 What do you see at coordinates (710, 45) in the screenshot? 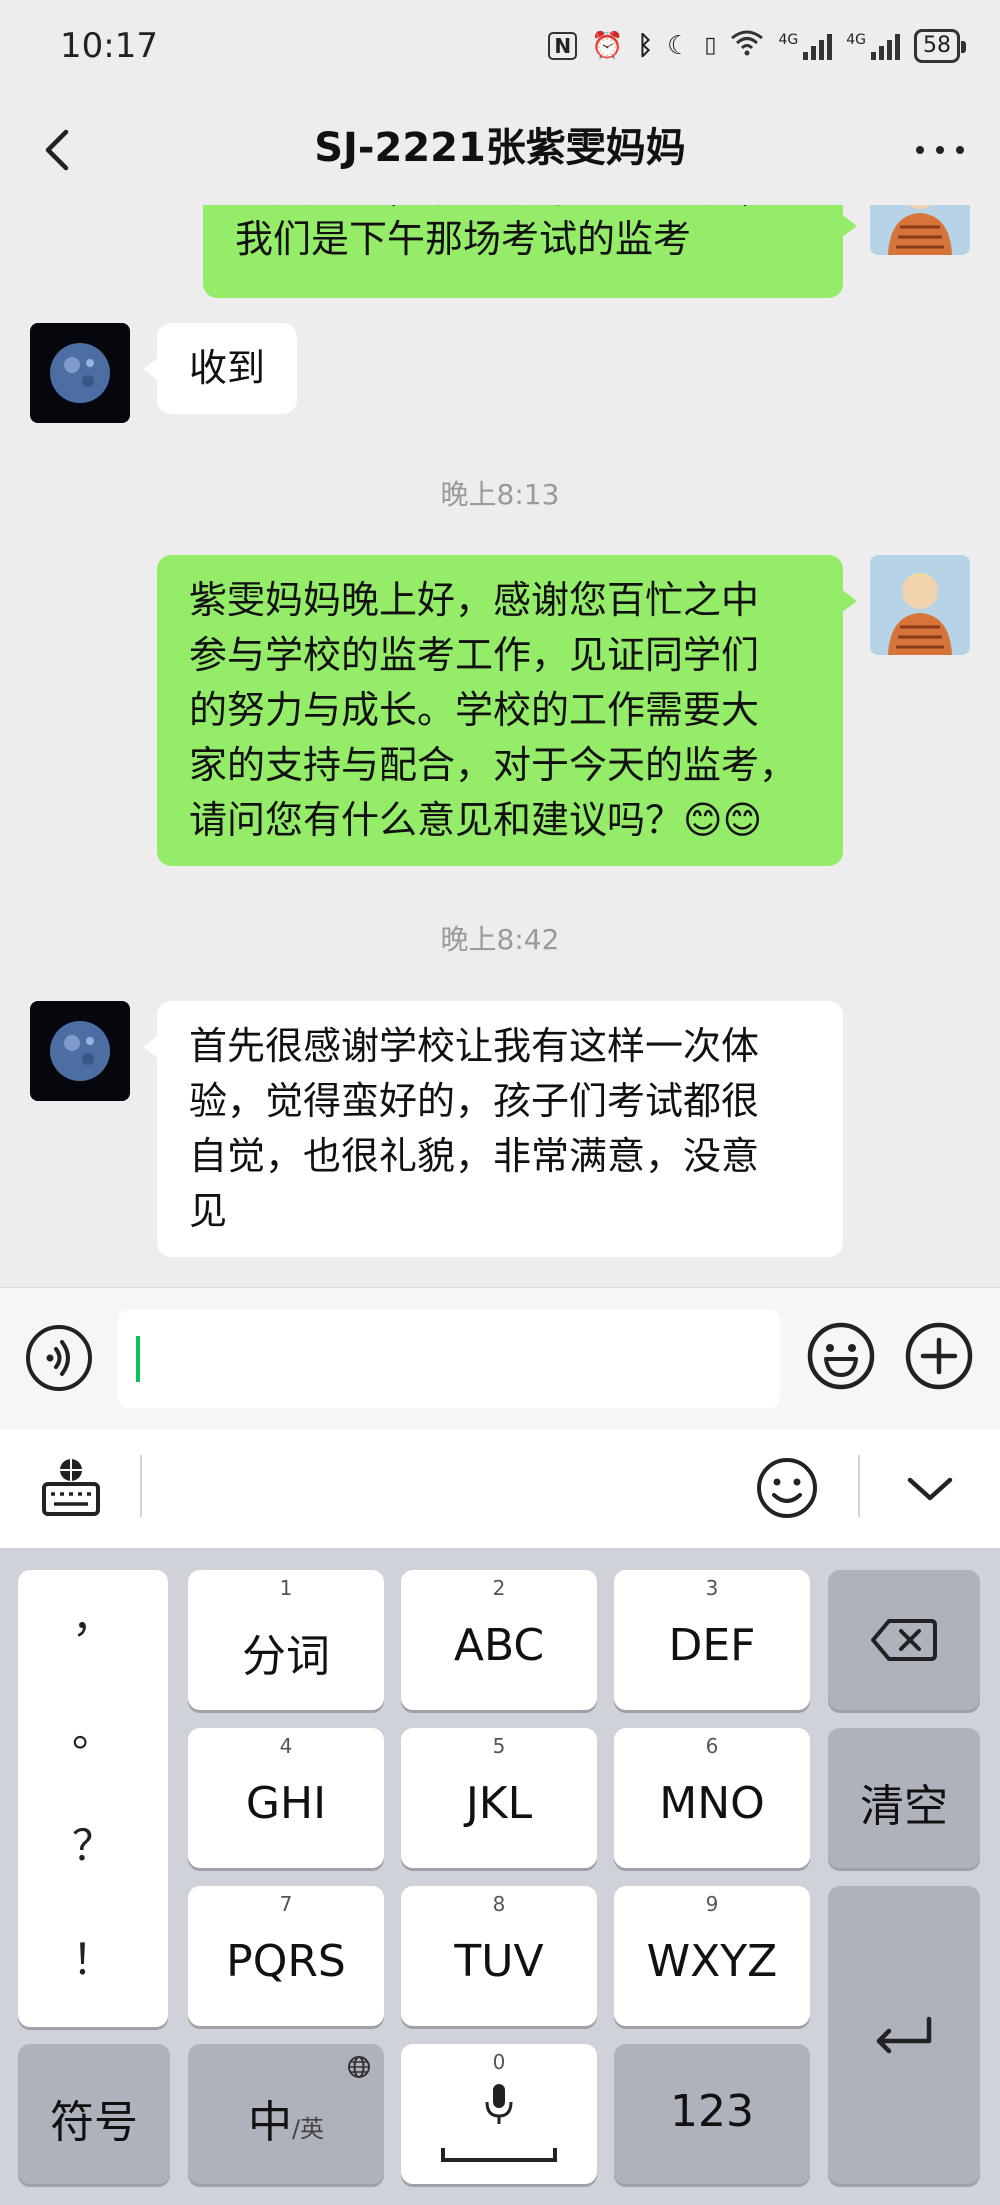
I see `vibrate-icon: ▯` at bounding box center [710, 45].